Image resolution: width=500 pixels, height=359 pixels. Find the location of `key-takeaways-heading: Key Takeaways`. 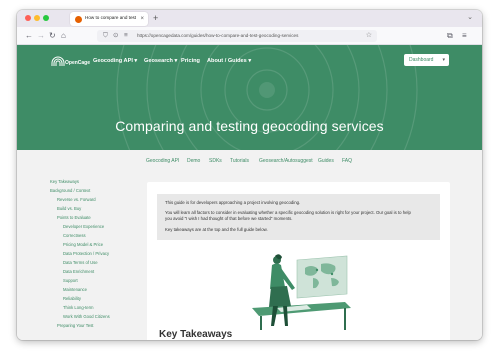

key-takeaways-heading: Key Takeaways is located at coordinates (196, 334).